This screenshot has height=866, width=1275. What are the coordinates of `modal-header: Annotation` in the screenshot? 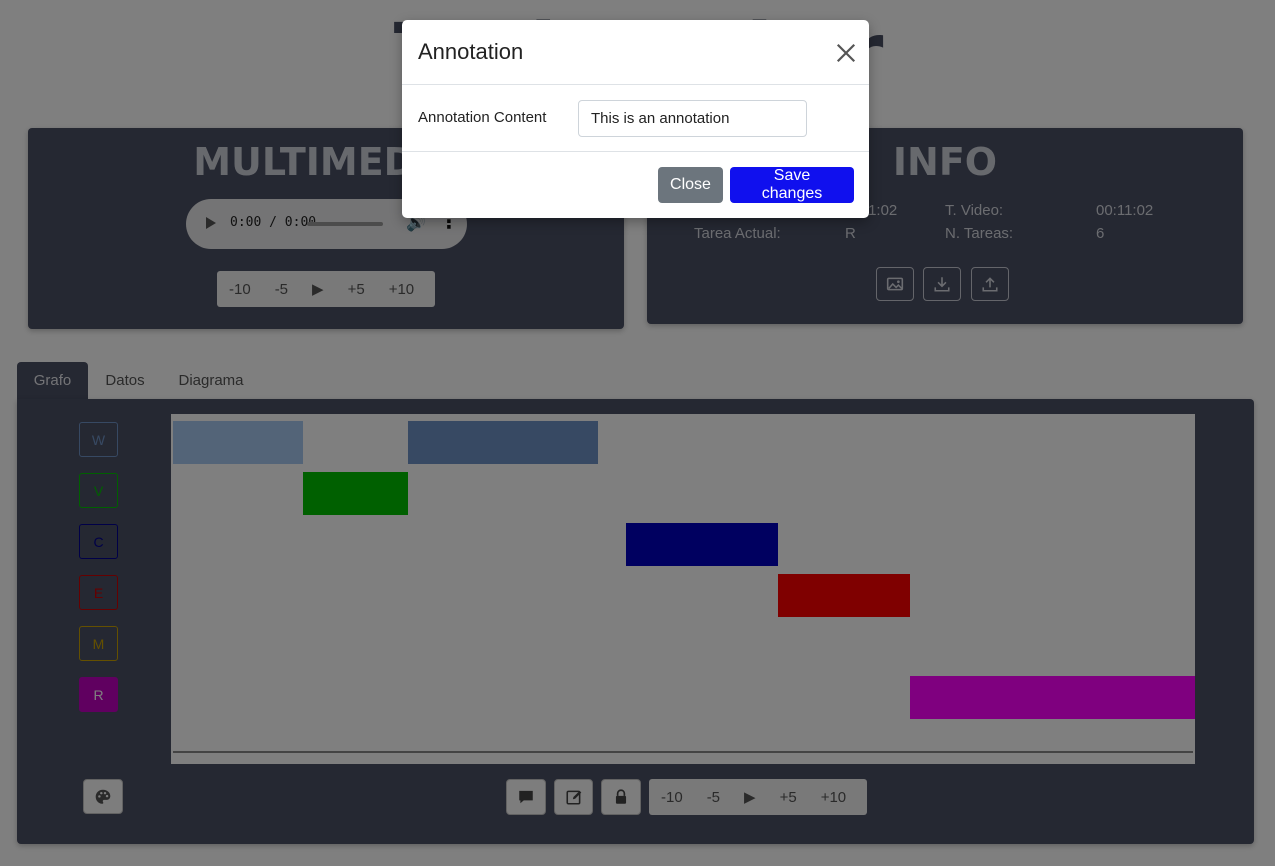 It's located at (635, 52).